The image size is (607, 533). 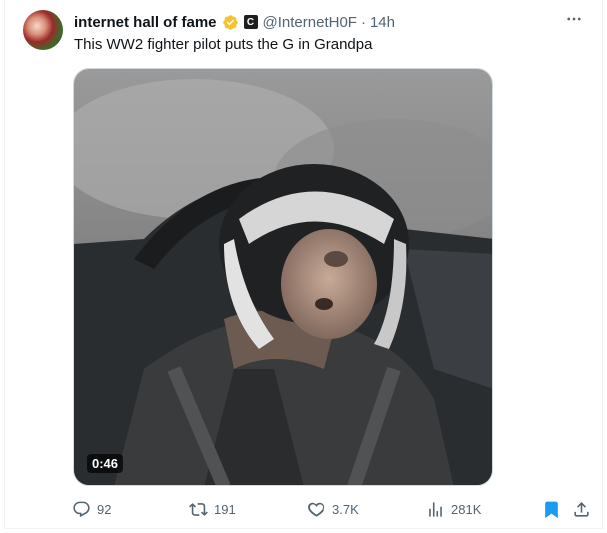 I want to click on like-count: 3.7K, so click(x=345, y=509).